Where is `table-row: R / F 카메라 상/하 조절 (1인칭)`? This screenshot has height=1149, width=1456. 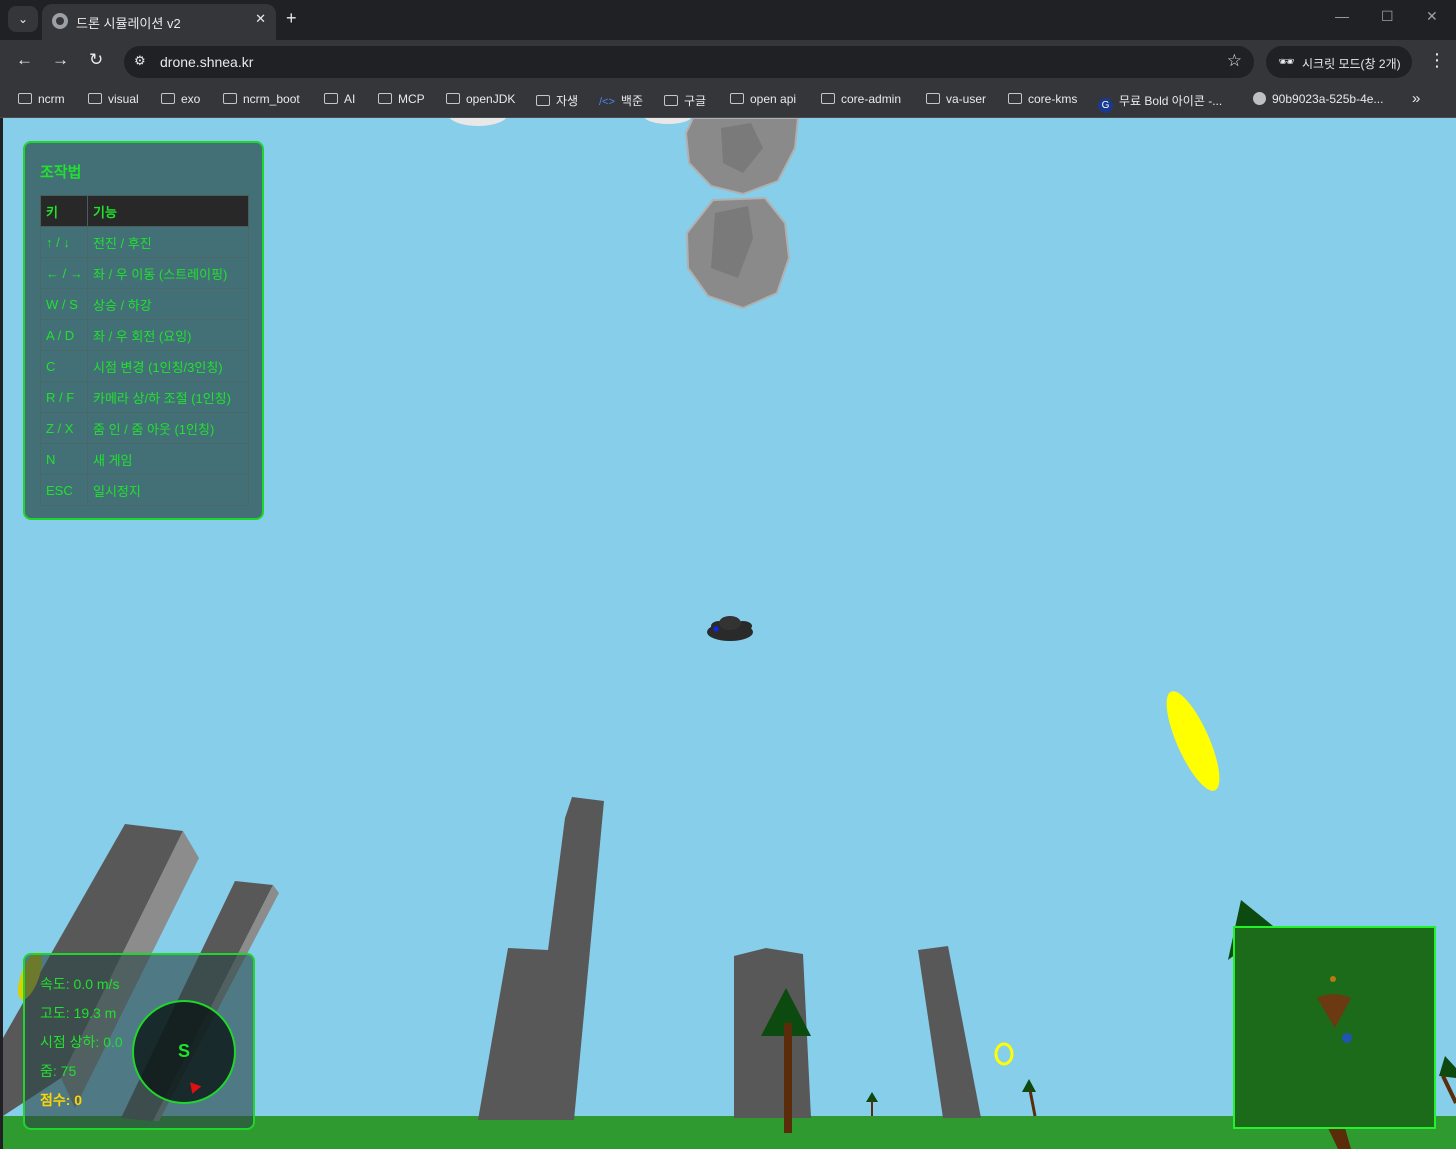
table-row: R / F 카메라 상/하 조절 (1인칭) is located at coordinates (144, 397).